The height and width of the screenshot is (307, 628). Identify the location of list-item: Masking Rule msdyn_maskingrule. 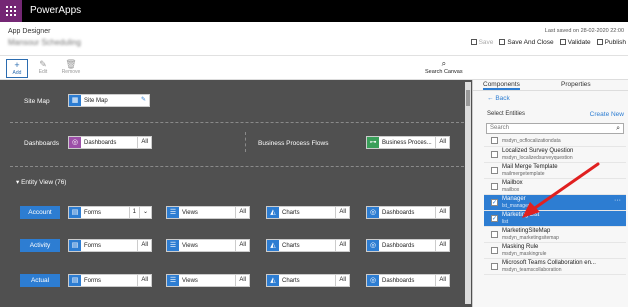
(555, 251).